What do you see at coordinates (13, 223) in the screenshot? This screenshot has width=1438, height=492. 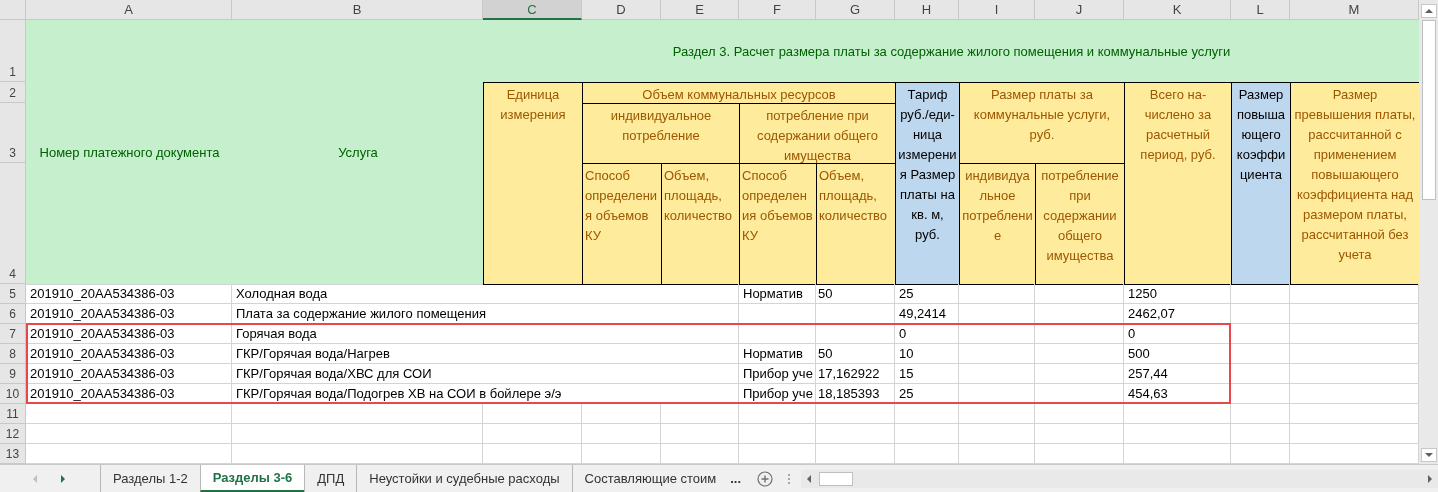 I see `row-number: 4` at bounding box center [13, 223].